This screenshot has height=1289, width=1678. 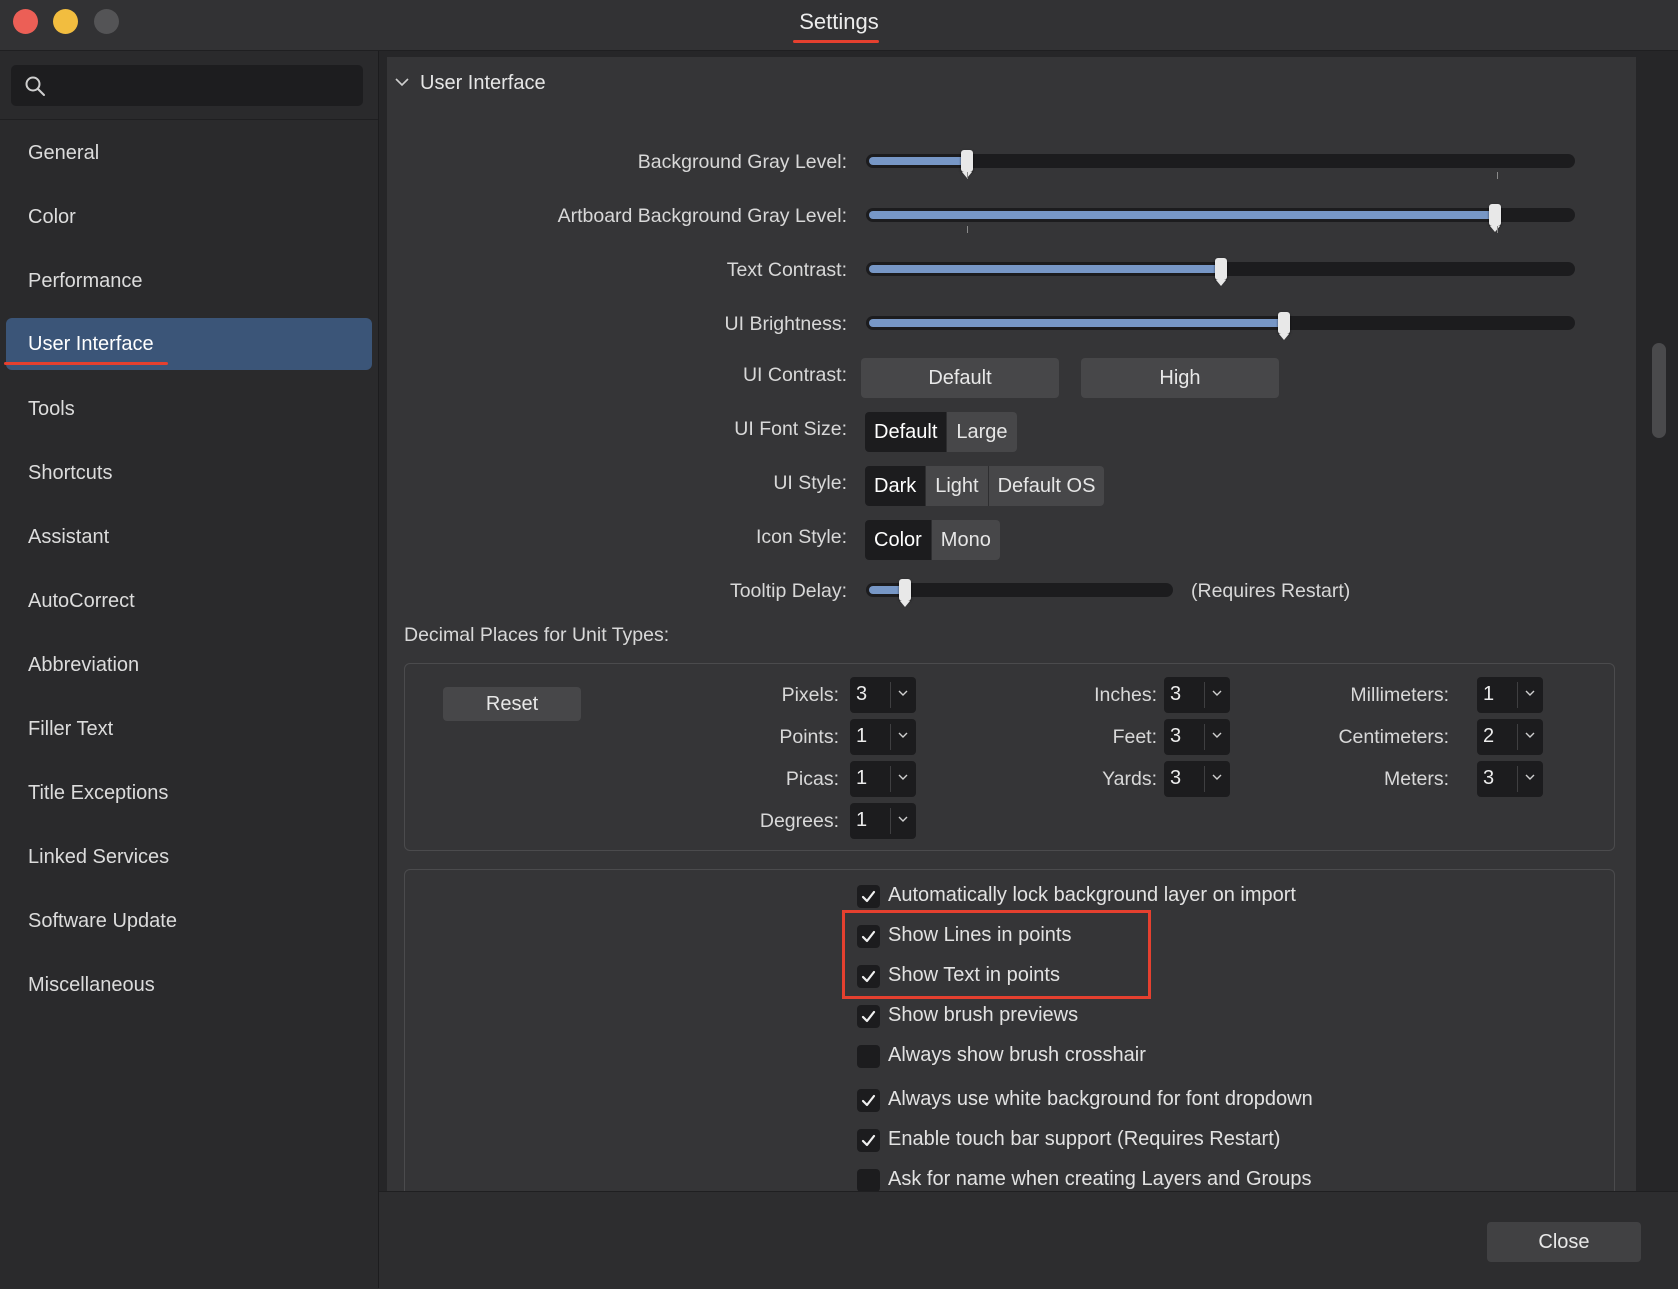 I want to click on tooltip-delay-slider, so click(x=1019, y=590).